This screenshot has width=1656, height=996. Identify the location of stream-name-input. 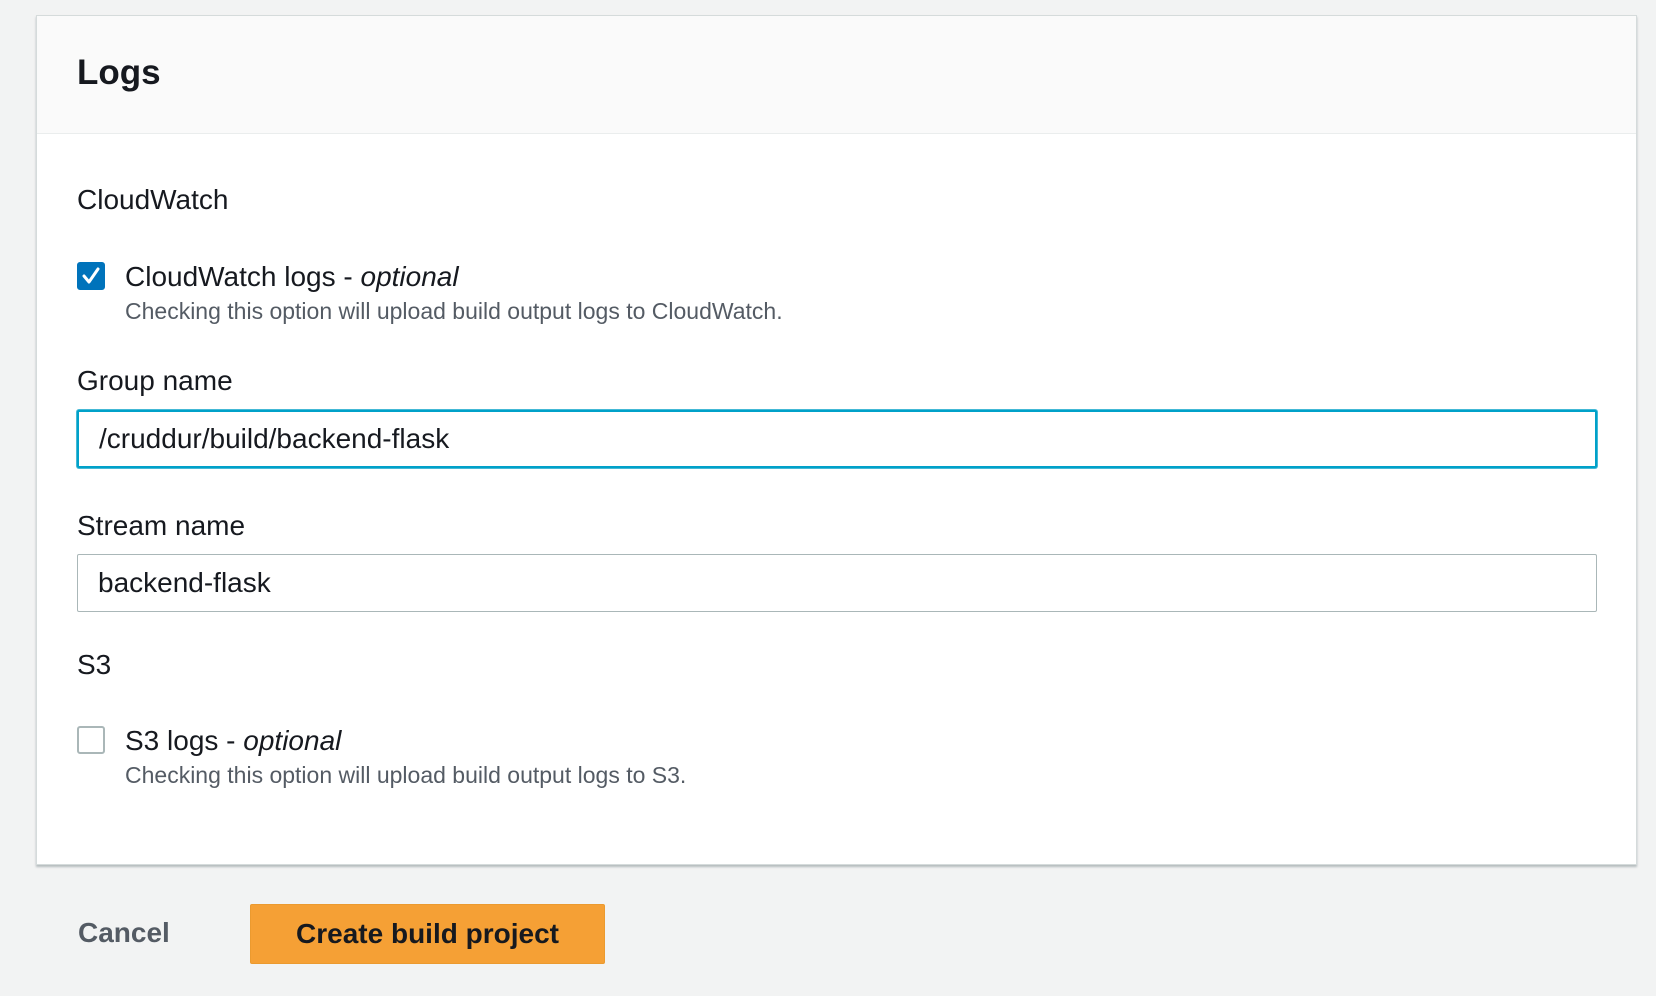
(837, 583).